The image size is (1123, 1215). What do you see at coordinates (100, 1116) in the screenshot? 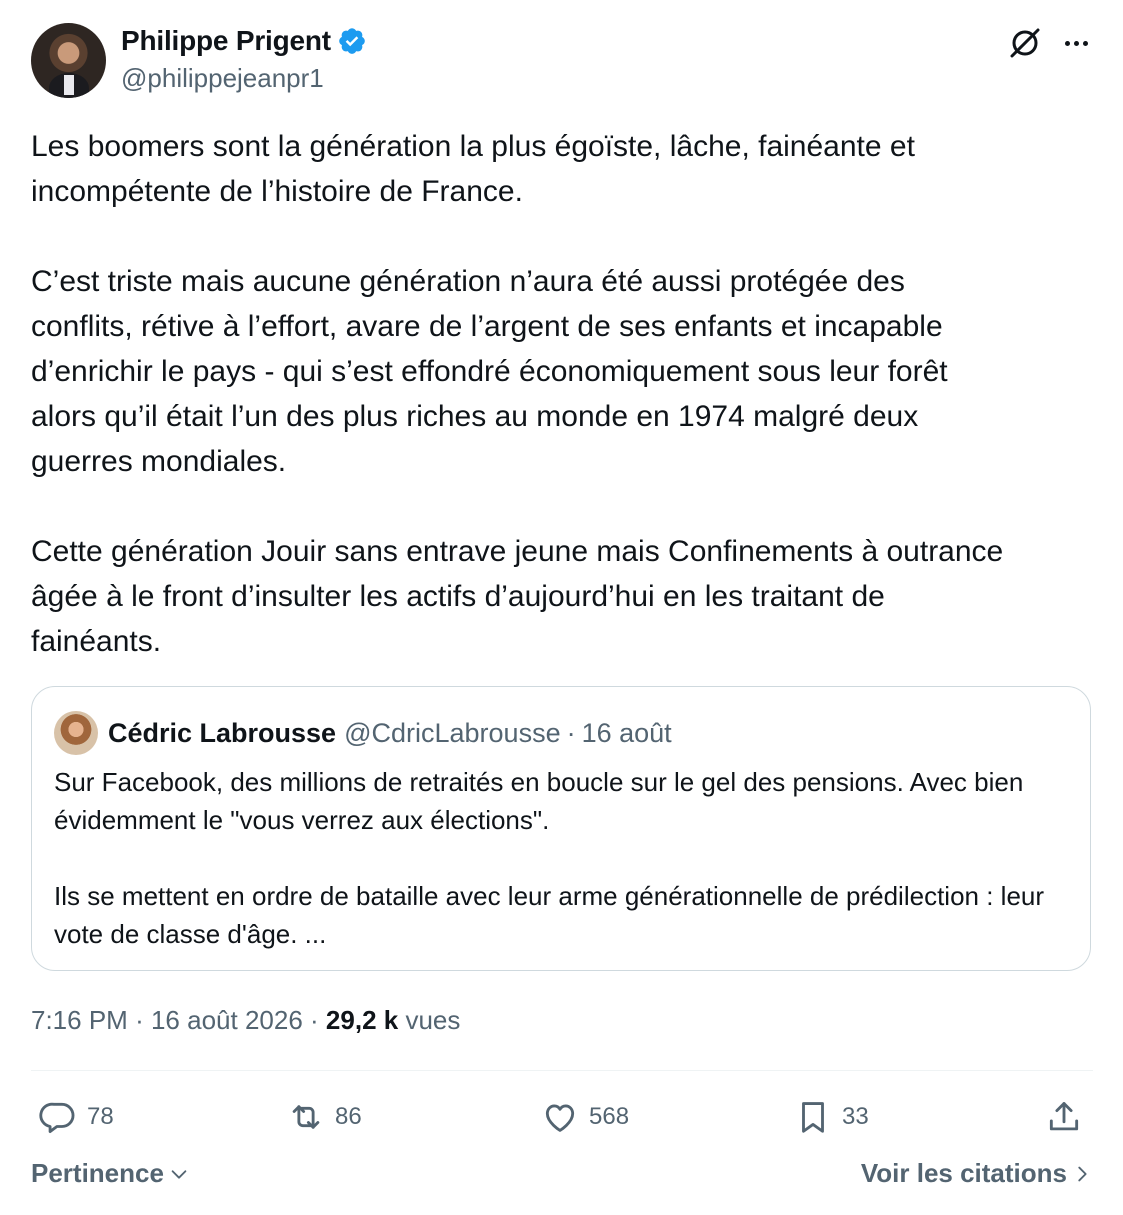
I see `reply-count: 78` at bounding box center [100, 1116].